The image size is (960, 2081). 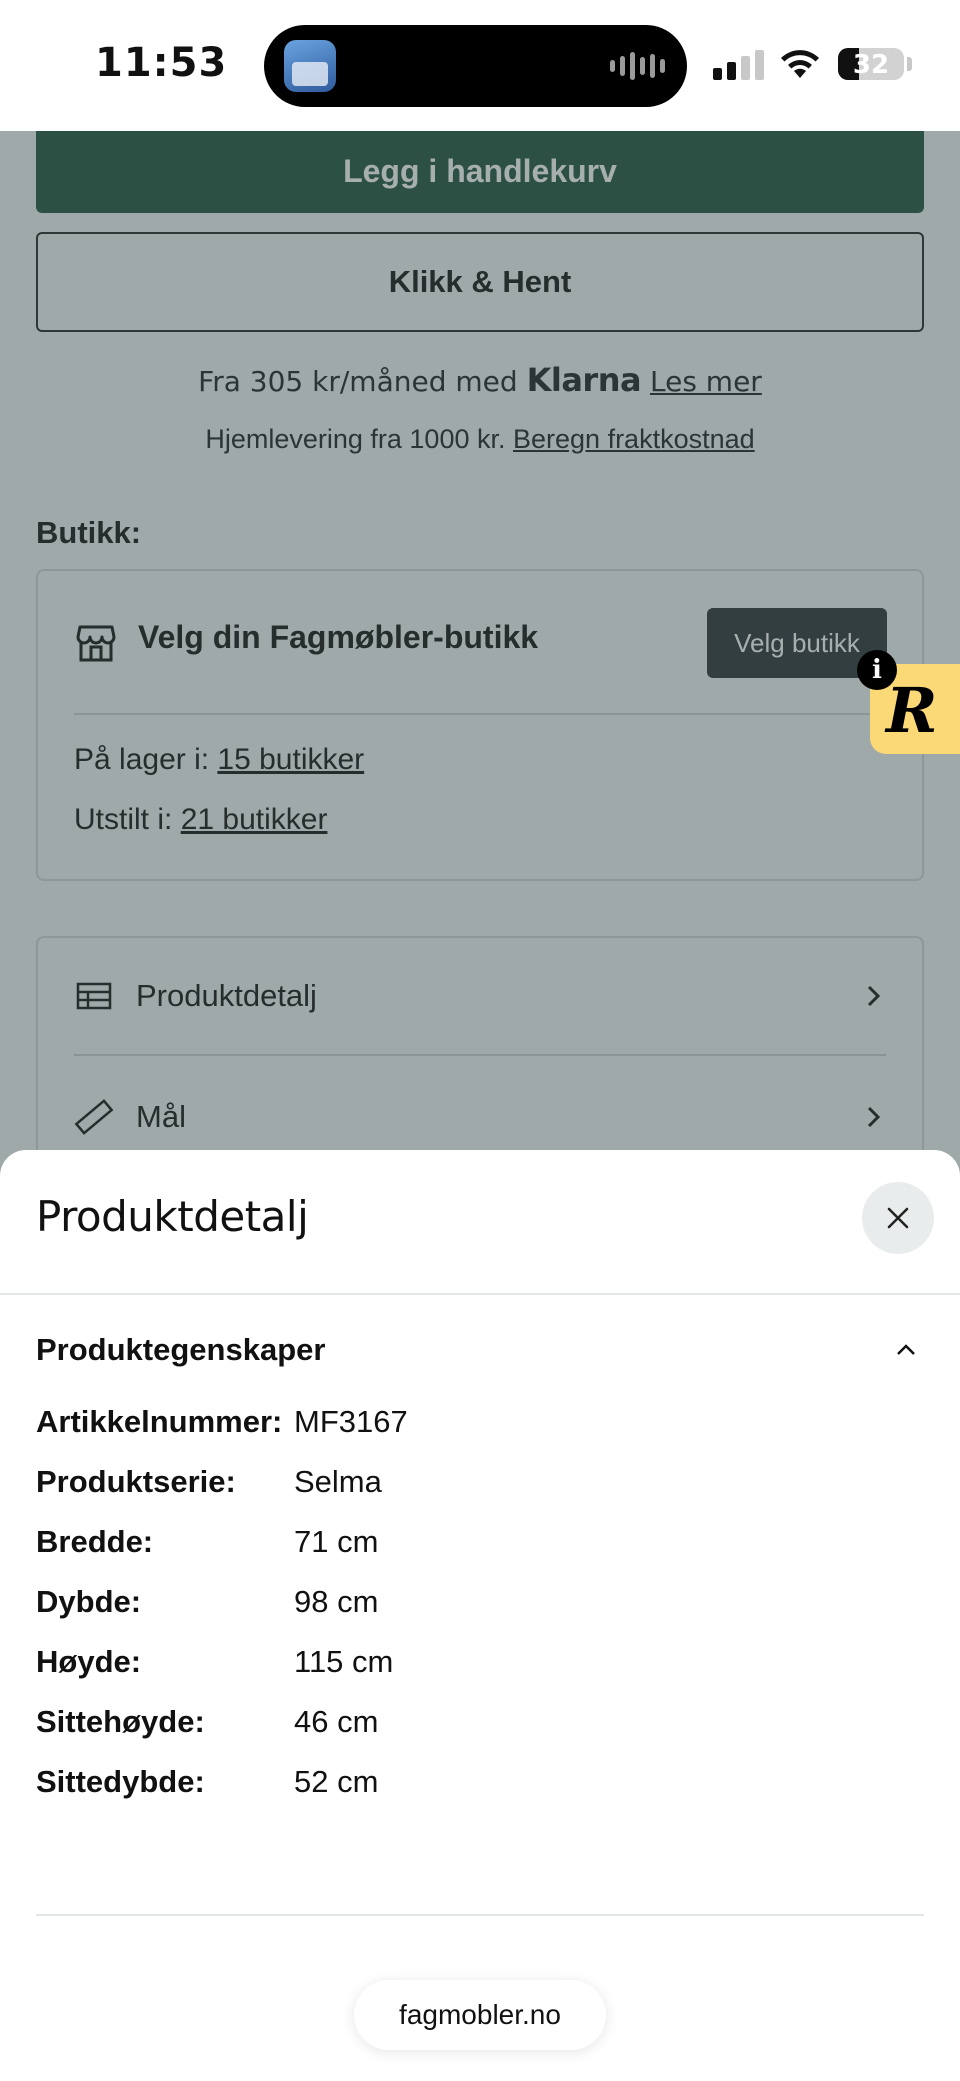 I want to click on battery-level: 32, so click(x=871, y=65).